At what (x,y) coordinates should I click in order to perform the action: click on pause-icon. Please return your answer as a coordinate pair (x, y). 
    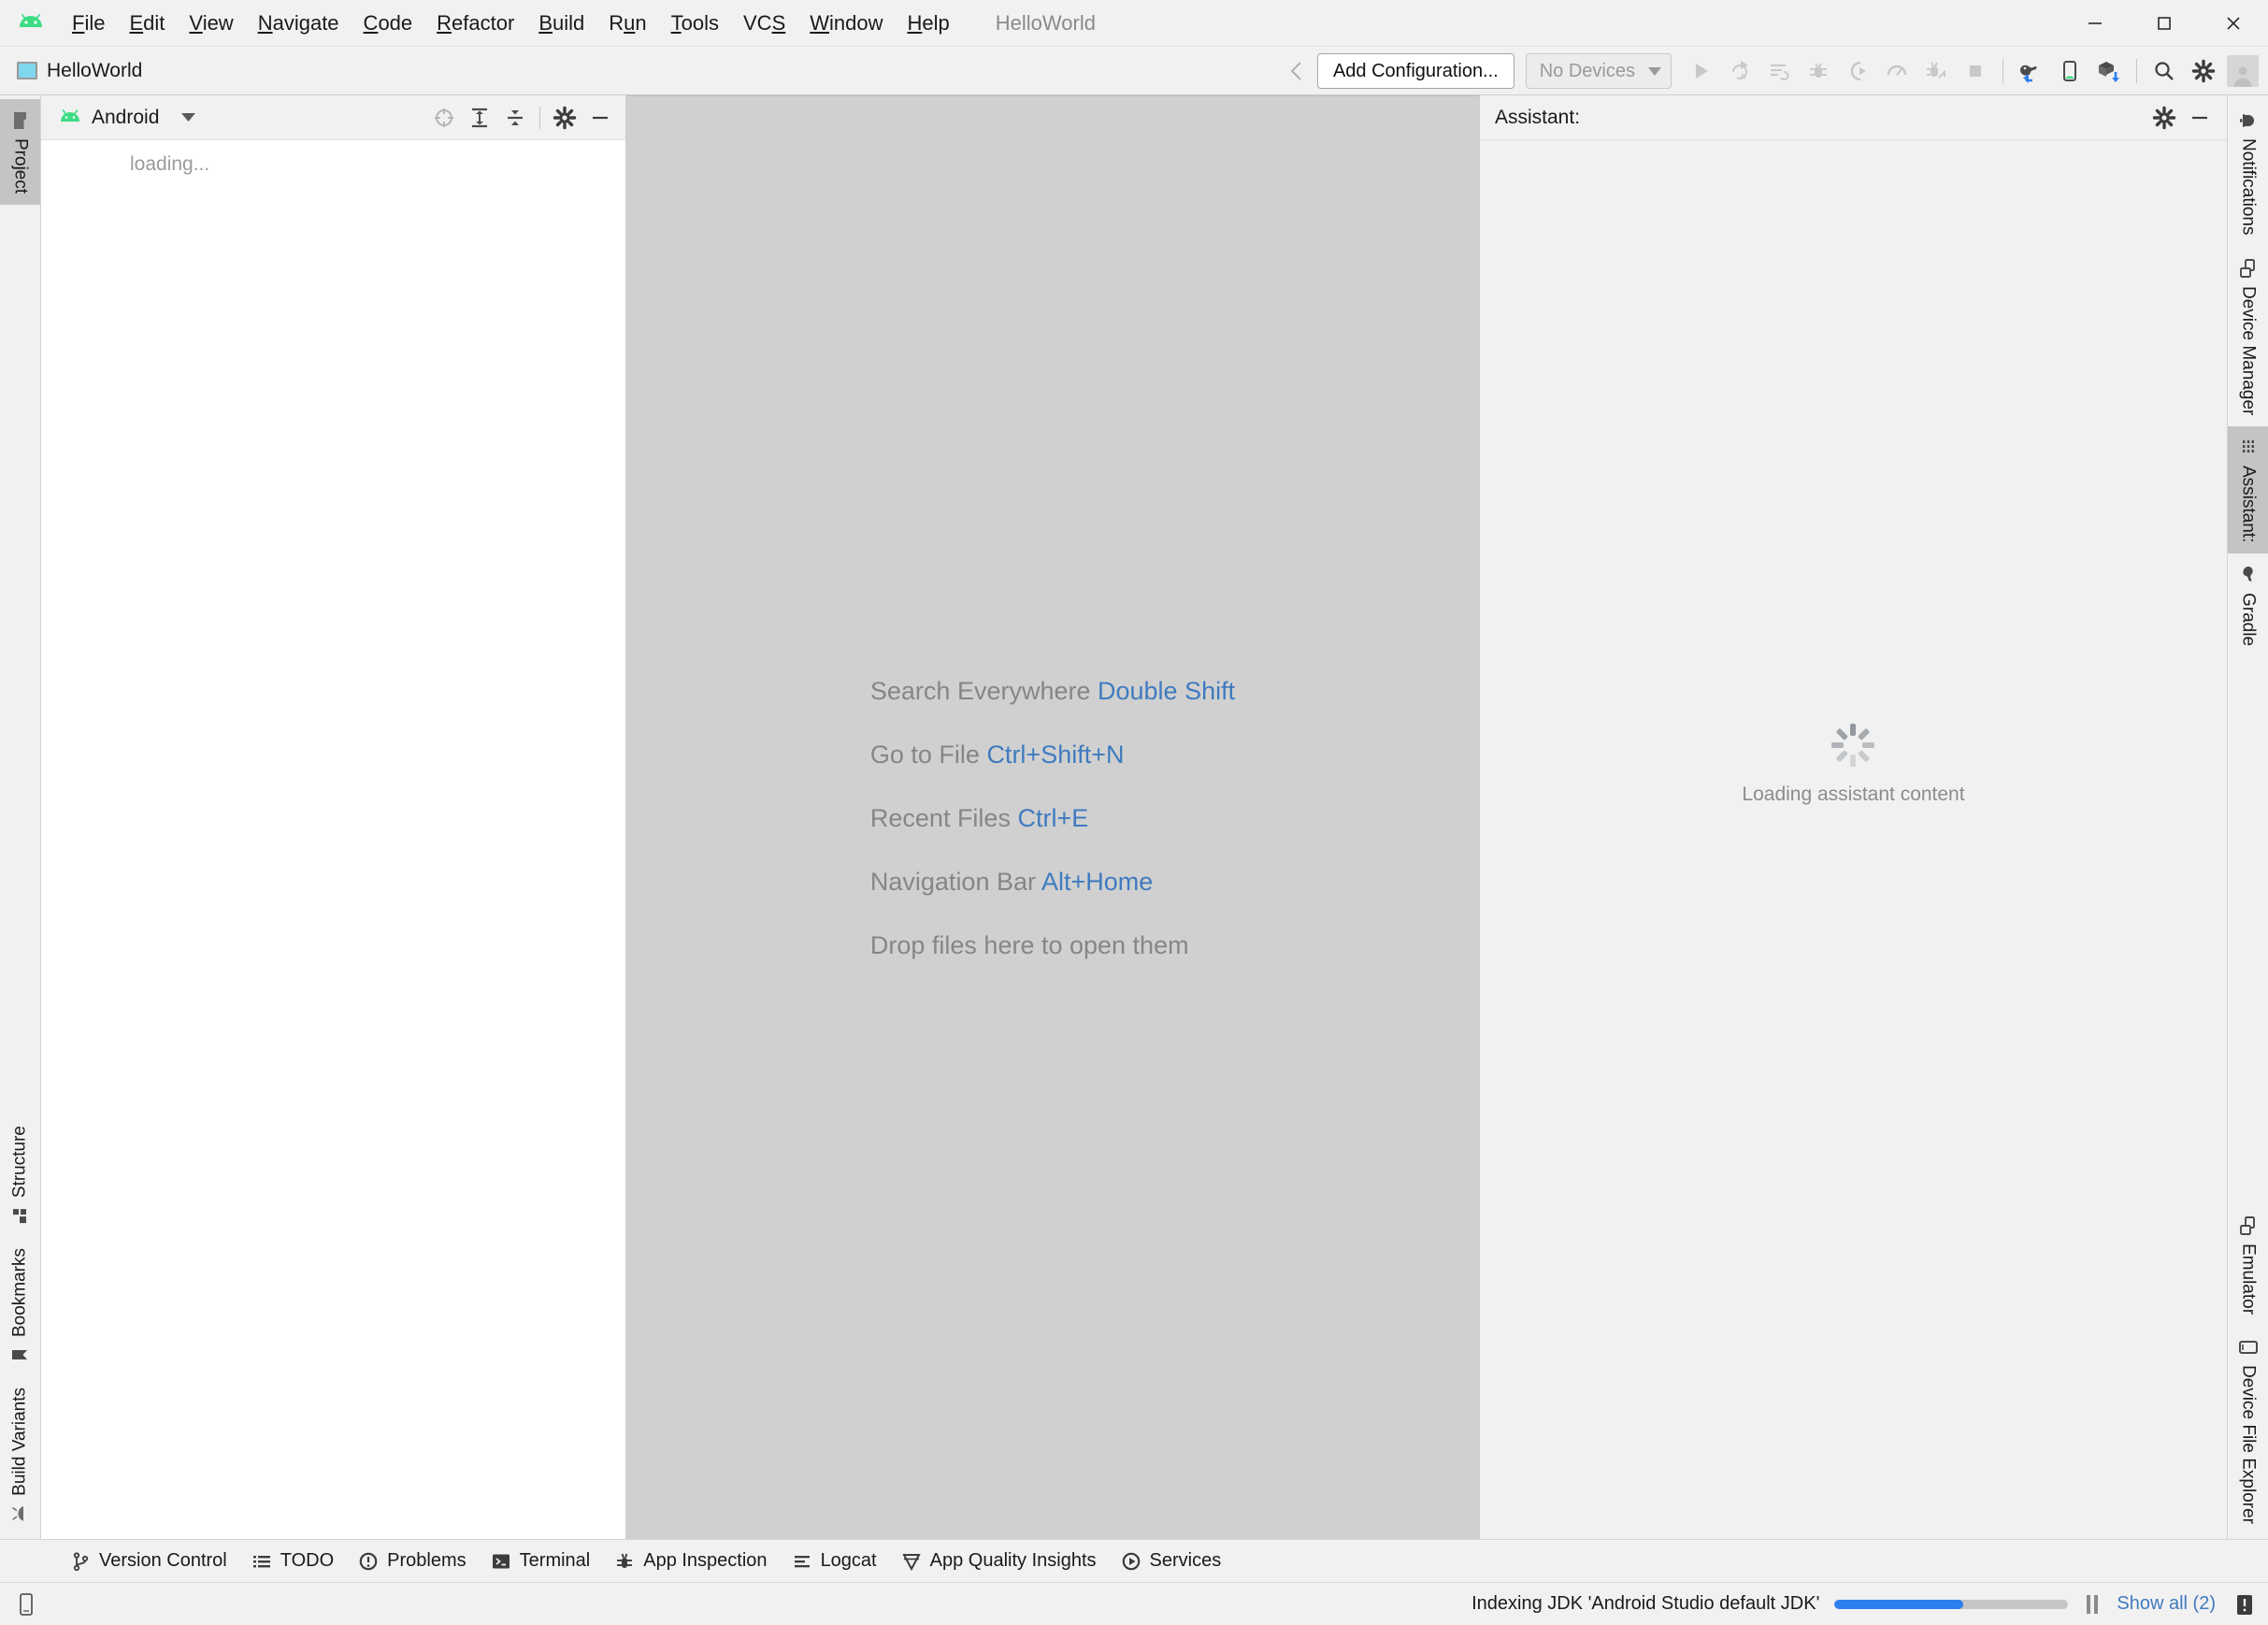
    Looking at the image, I should click on (2092, 1604).